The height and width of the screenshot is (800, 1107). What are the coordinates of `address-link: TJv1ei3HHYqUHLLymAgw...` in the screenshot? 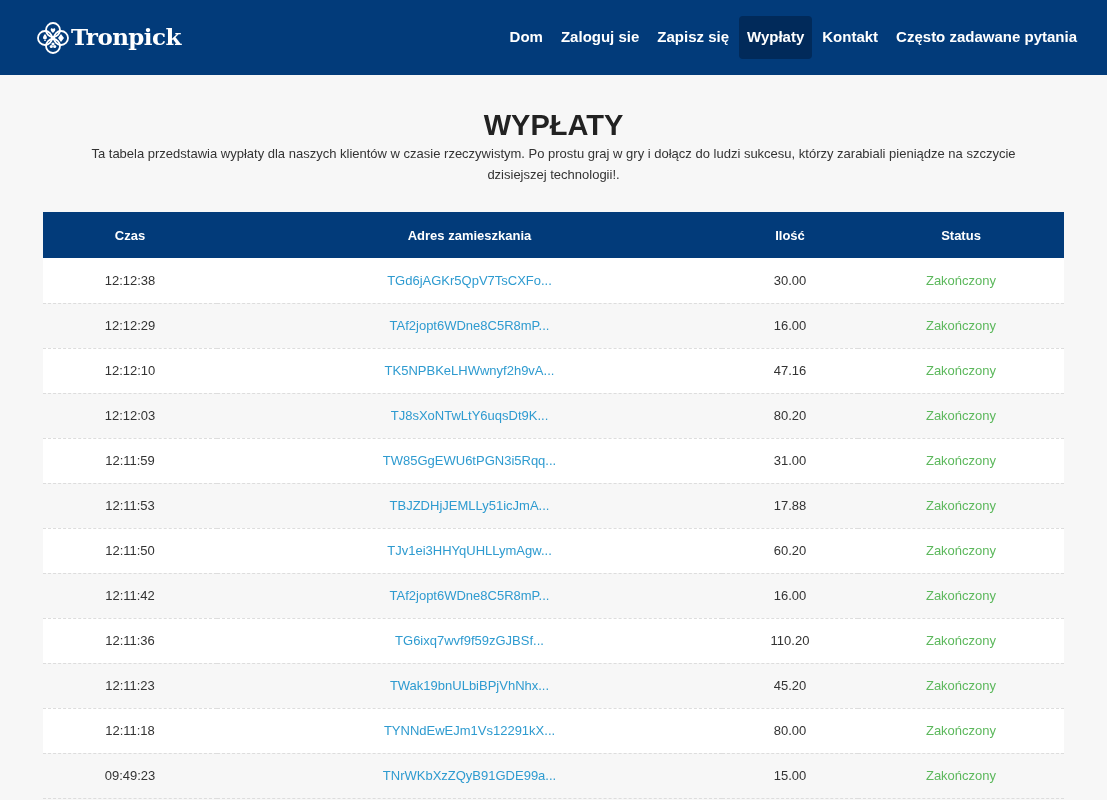 It's located at (469, 551).